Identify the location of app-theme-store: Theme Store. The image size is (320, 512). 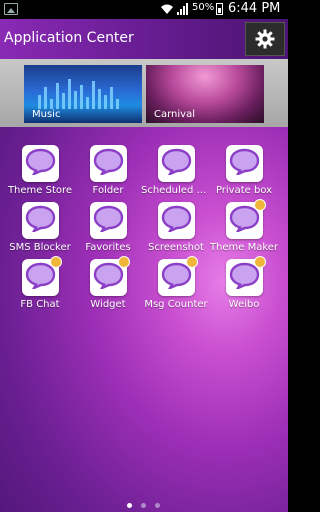
(40, 166).